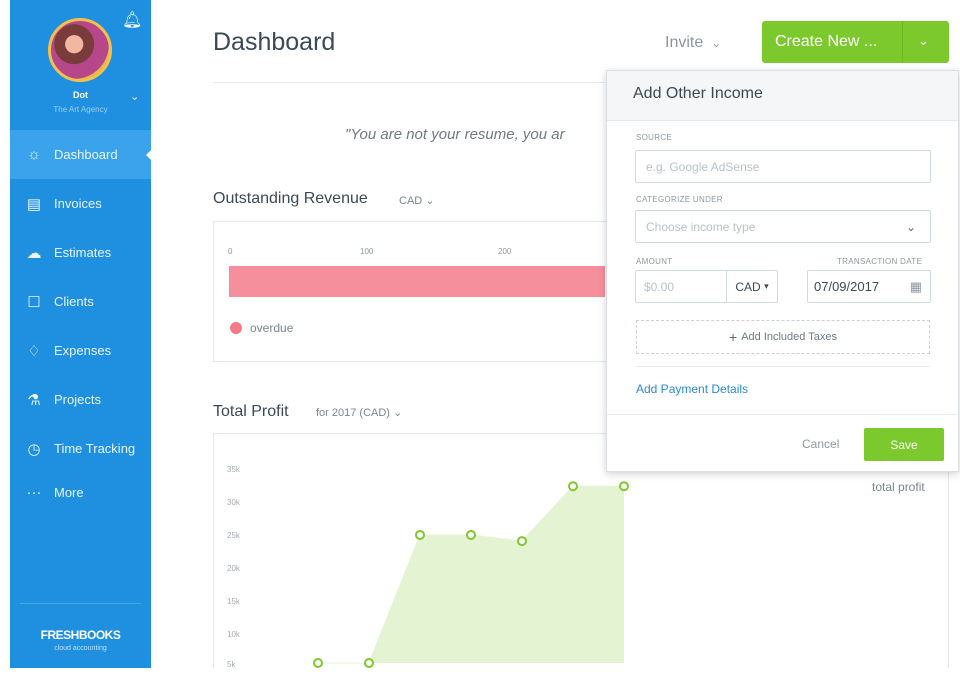 This screenshot has width=960, height=694. Describe the element at coordinates (471, 574) in the screenshot. I see `profit-area` at that location.